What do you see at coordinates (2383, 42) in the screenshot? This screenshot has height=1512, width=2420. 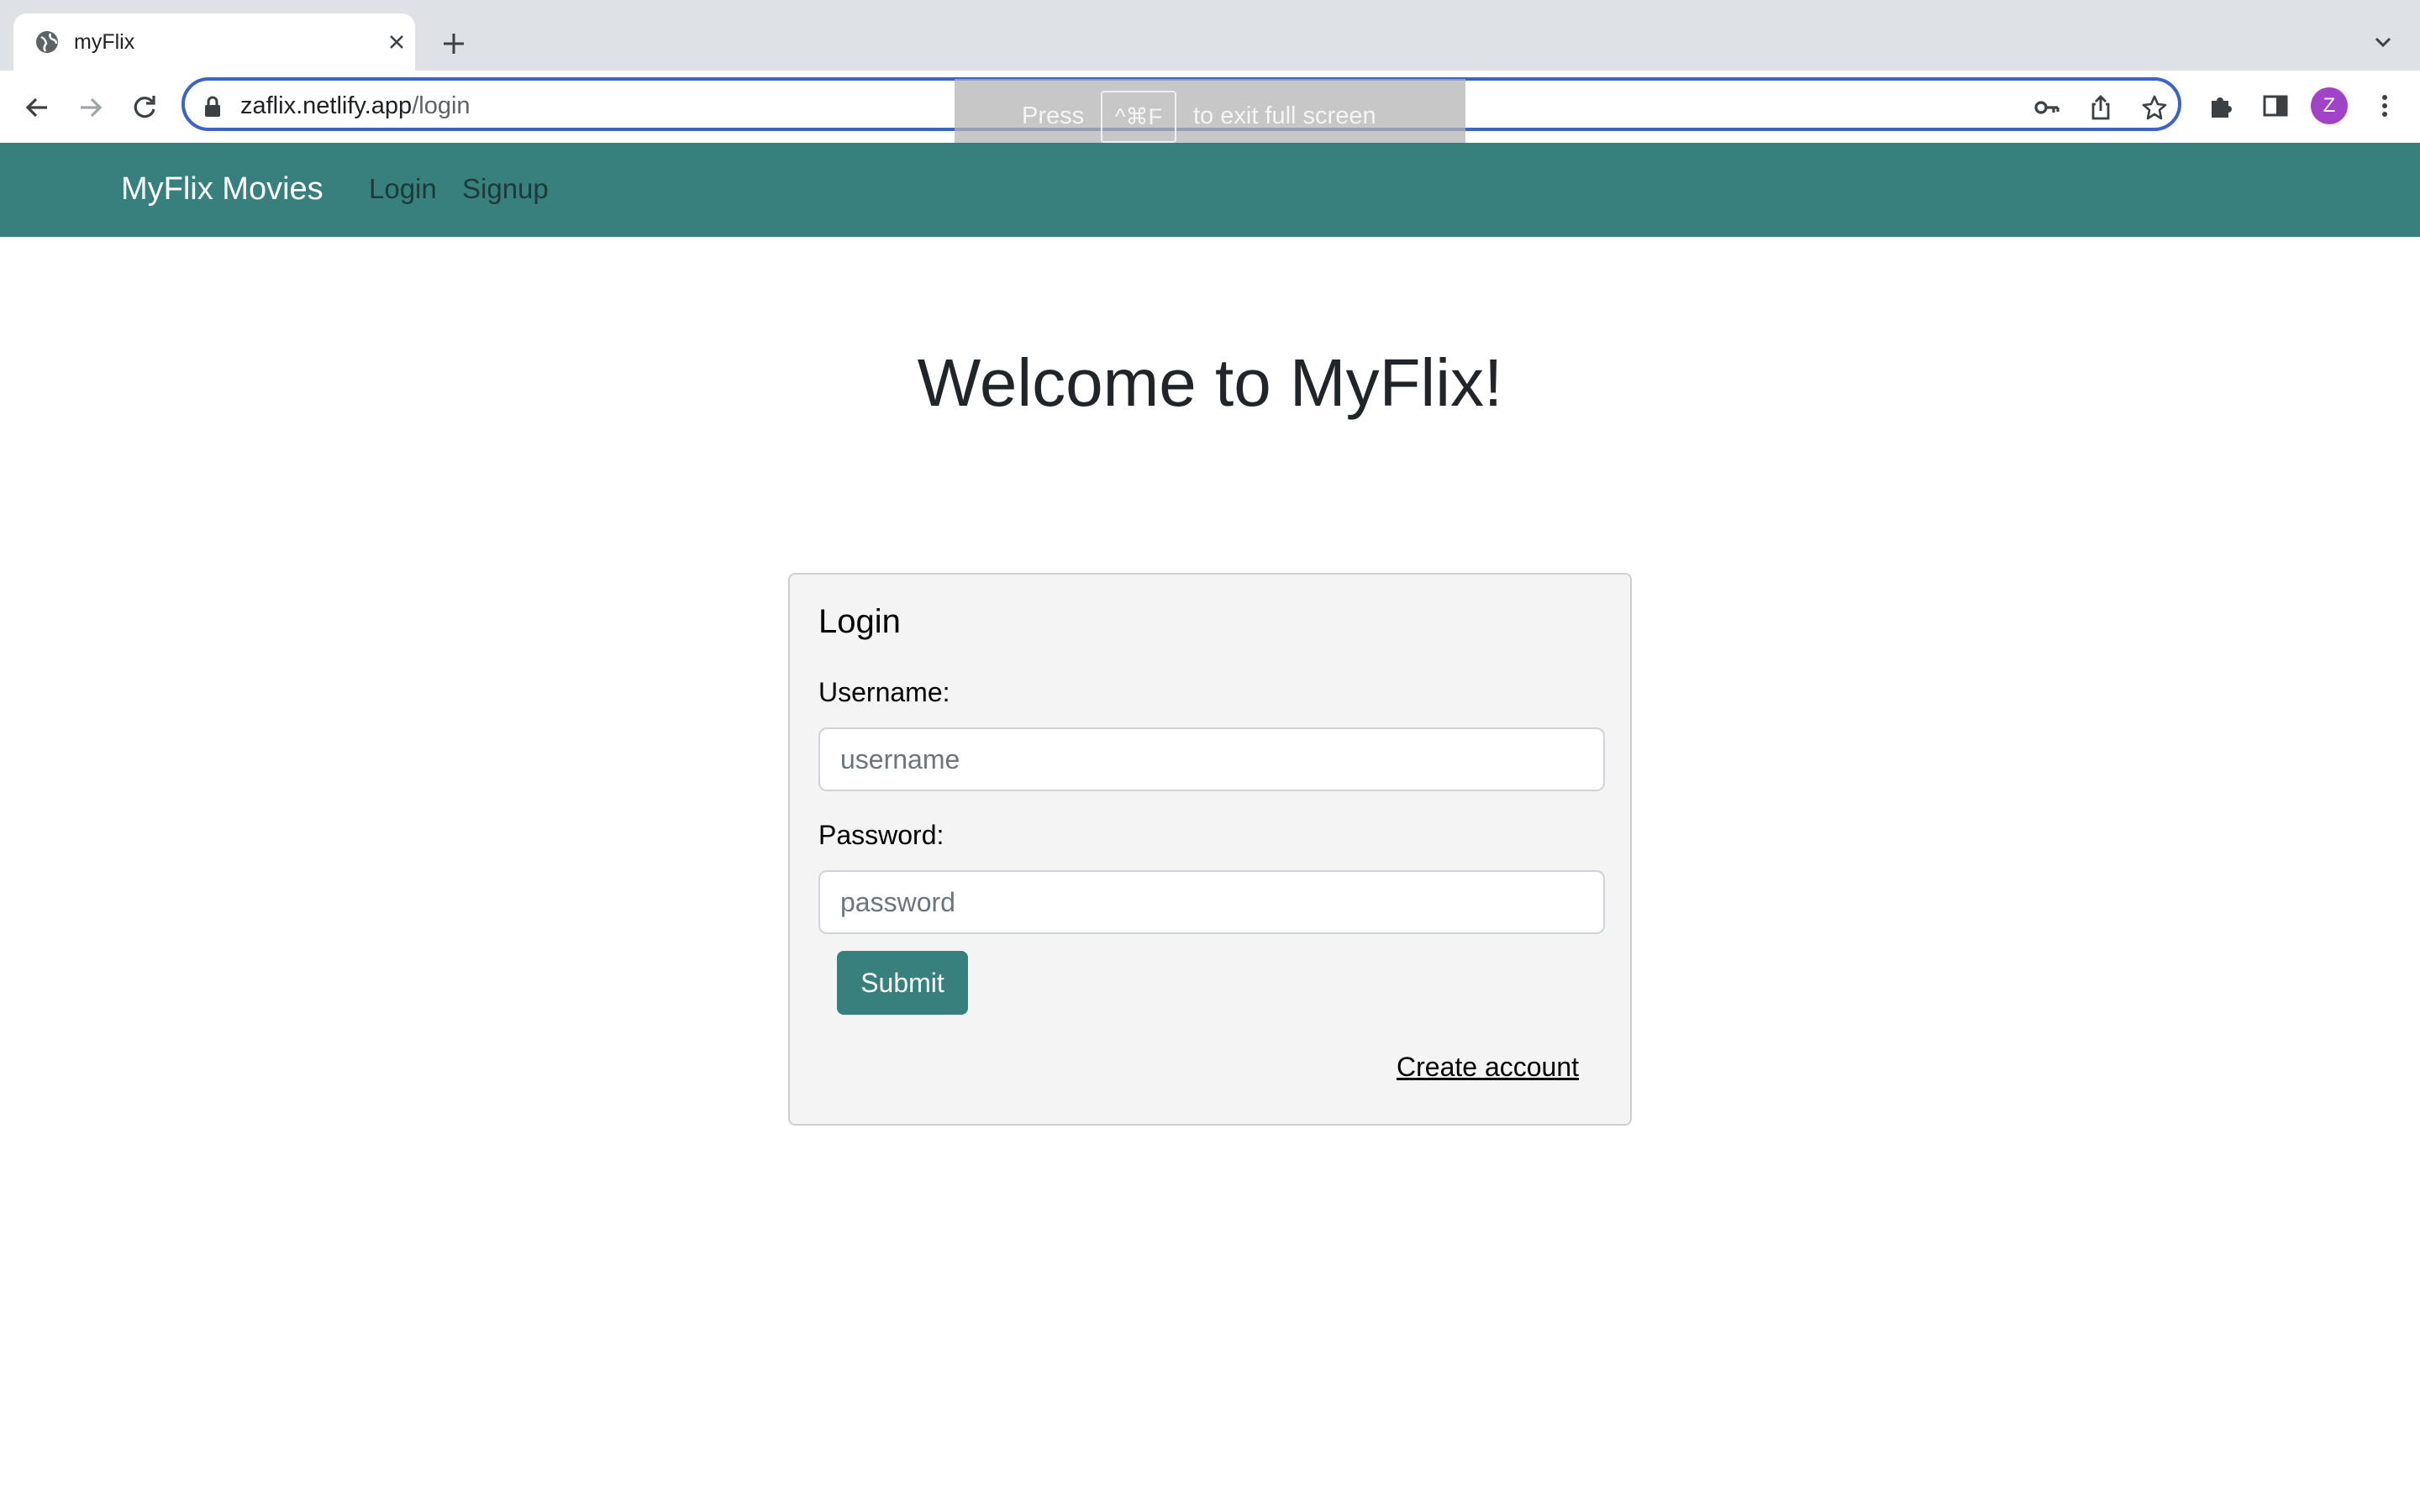 I see `chevron-down-icon` at bounding box center [2383, 42].